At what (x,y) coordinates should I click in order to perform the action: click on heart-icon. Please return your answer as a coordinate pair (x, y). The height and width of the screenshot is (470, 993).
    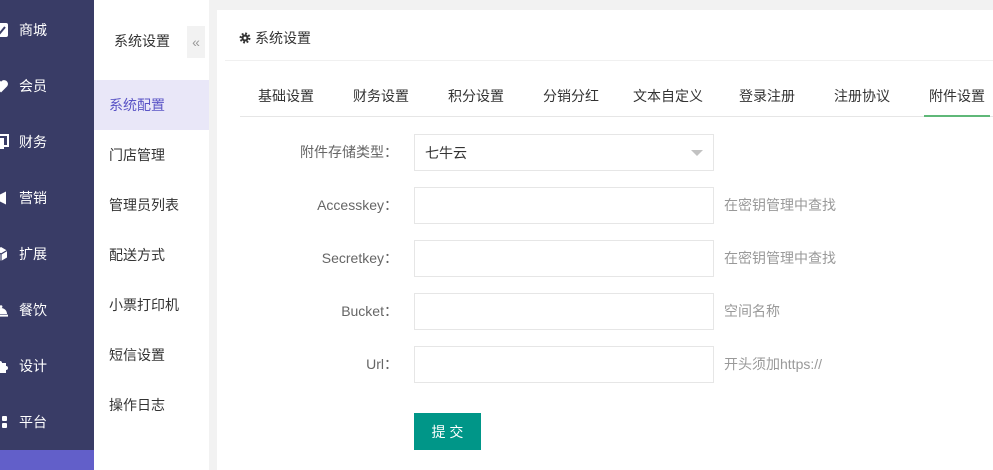
    Looking at the image, I should click on (4, 86).